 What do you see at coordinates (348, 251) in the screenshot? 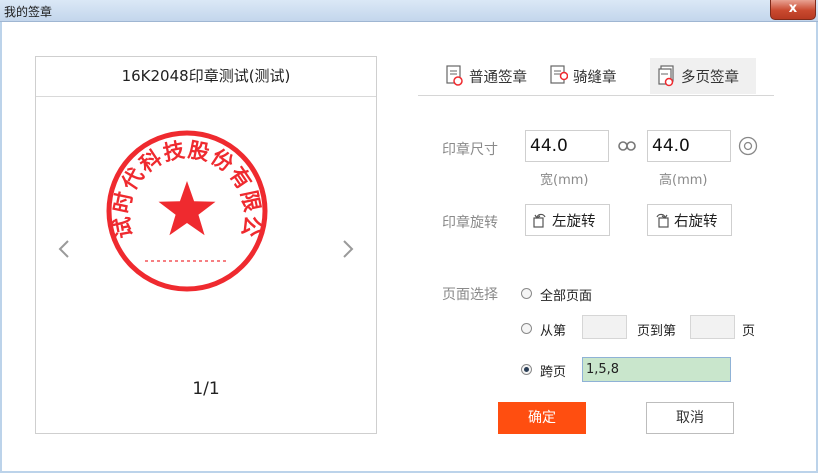
I see `next-page-icon` at bounding box center [348, 251].